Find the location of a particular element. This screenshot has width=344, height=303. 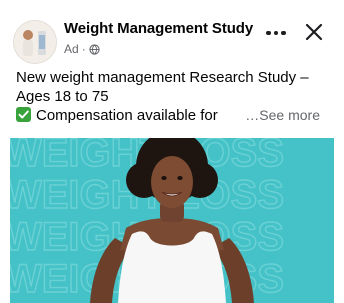

close-ad-button is located at coordinates (314, 32).